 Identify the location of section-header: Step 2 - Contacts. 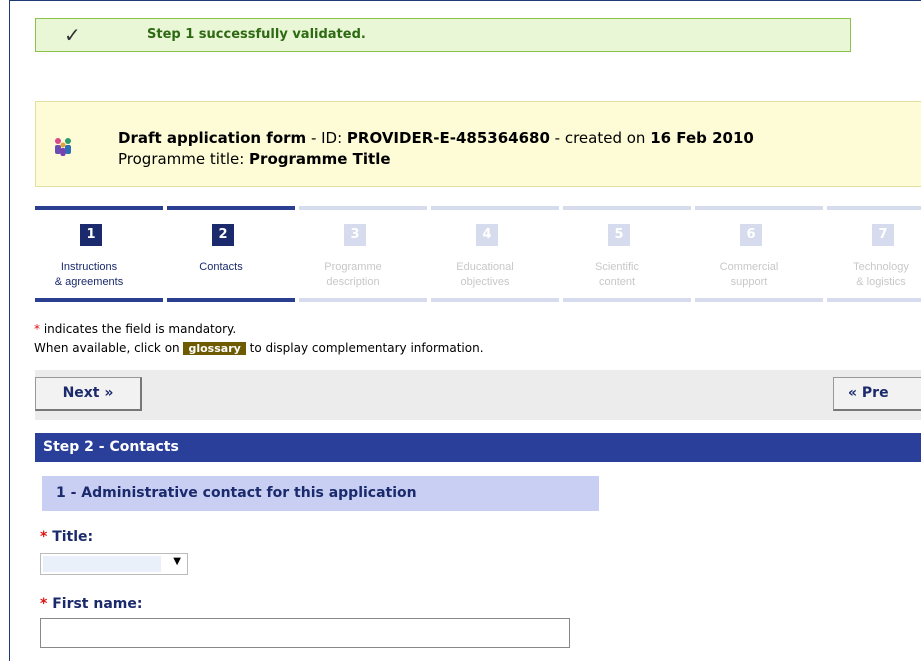
(478, 447).